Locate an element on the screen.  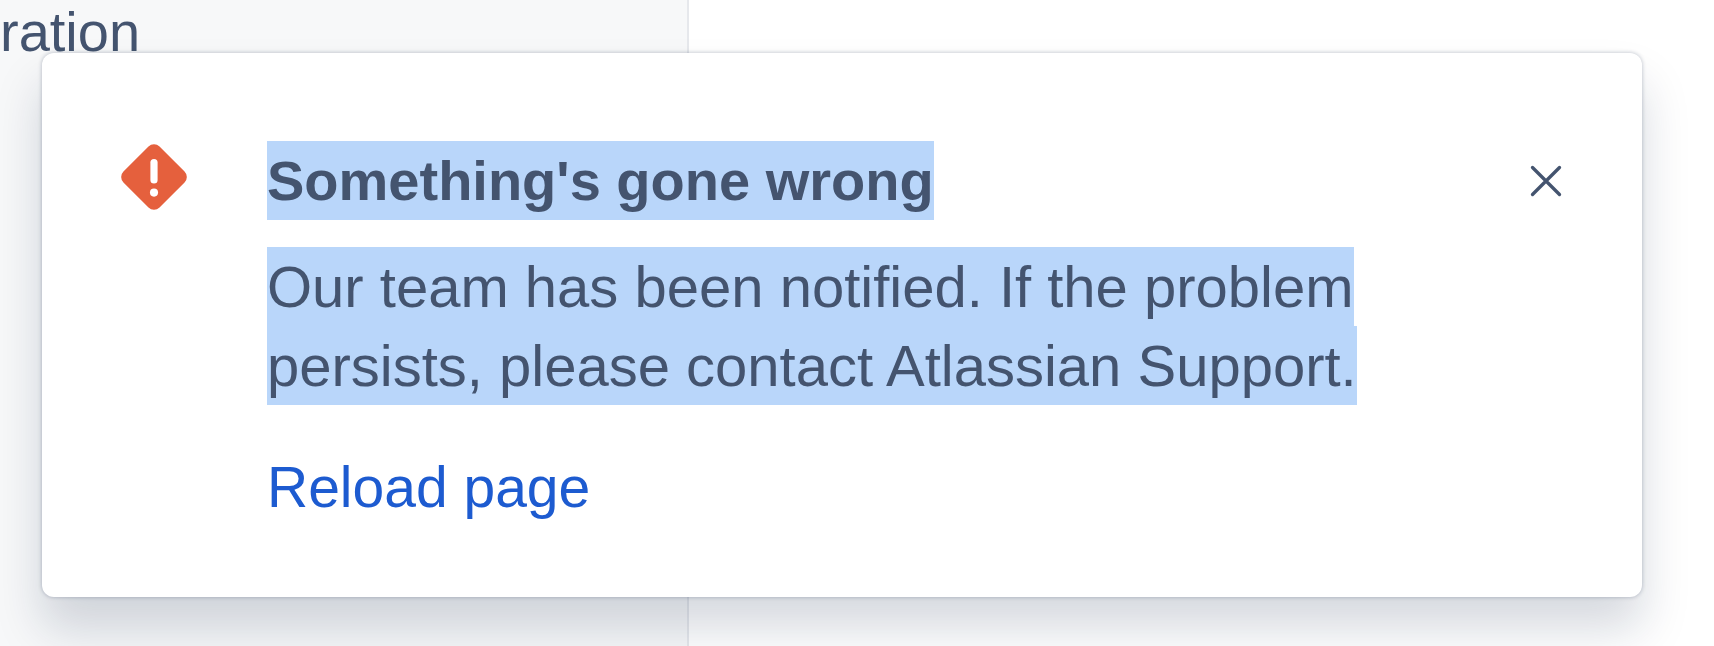
sidebar-label: ration is located at coordinates (70, 32).